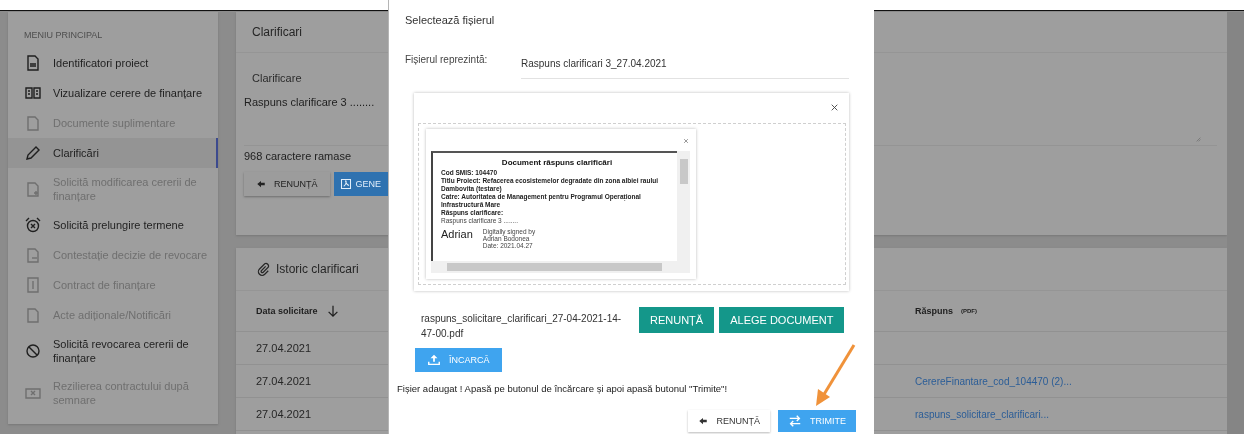 The height and width of the screenshot is (434, 1244). What do you see at coordinates (457, 234) in the screenshot?
I see `signature-name: Adrian` at bounding box center [457, 234].